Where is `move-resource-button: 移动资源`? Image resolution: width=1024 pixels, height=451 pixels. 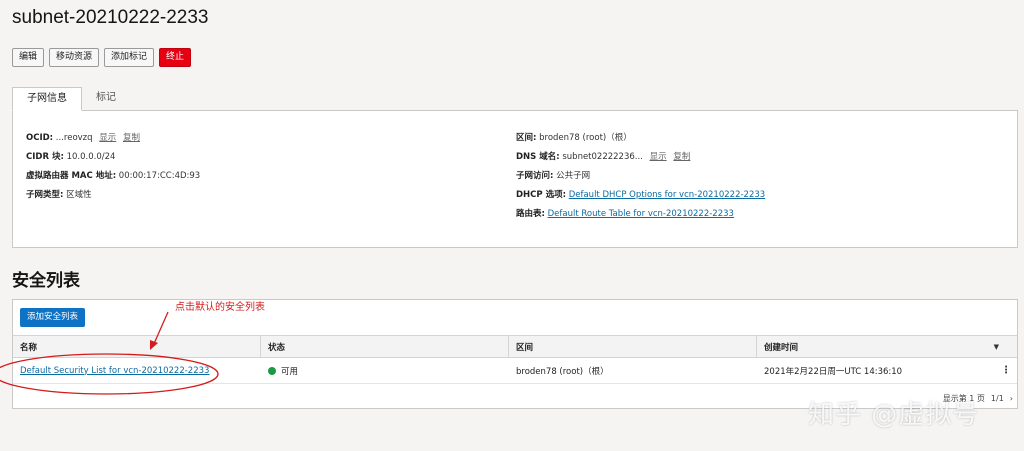 move-resource-button: 移动资源 is located at coordinates (74, 57).